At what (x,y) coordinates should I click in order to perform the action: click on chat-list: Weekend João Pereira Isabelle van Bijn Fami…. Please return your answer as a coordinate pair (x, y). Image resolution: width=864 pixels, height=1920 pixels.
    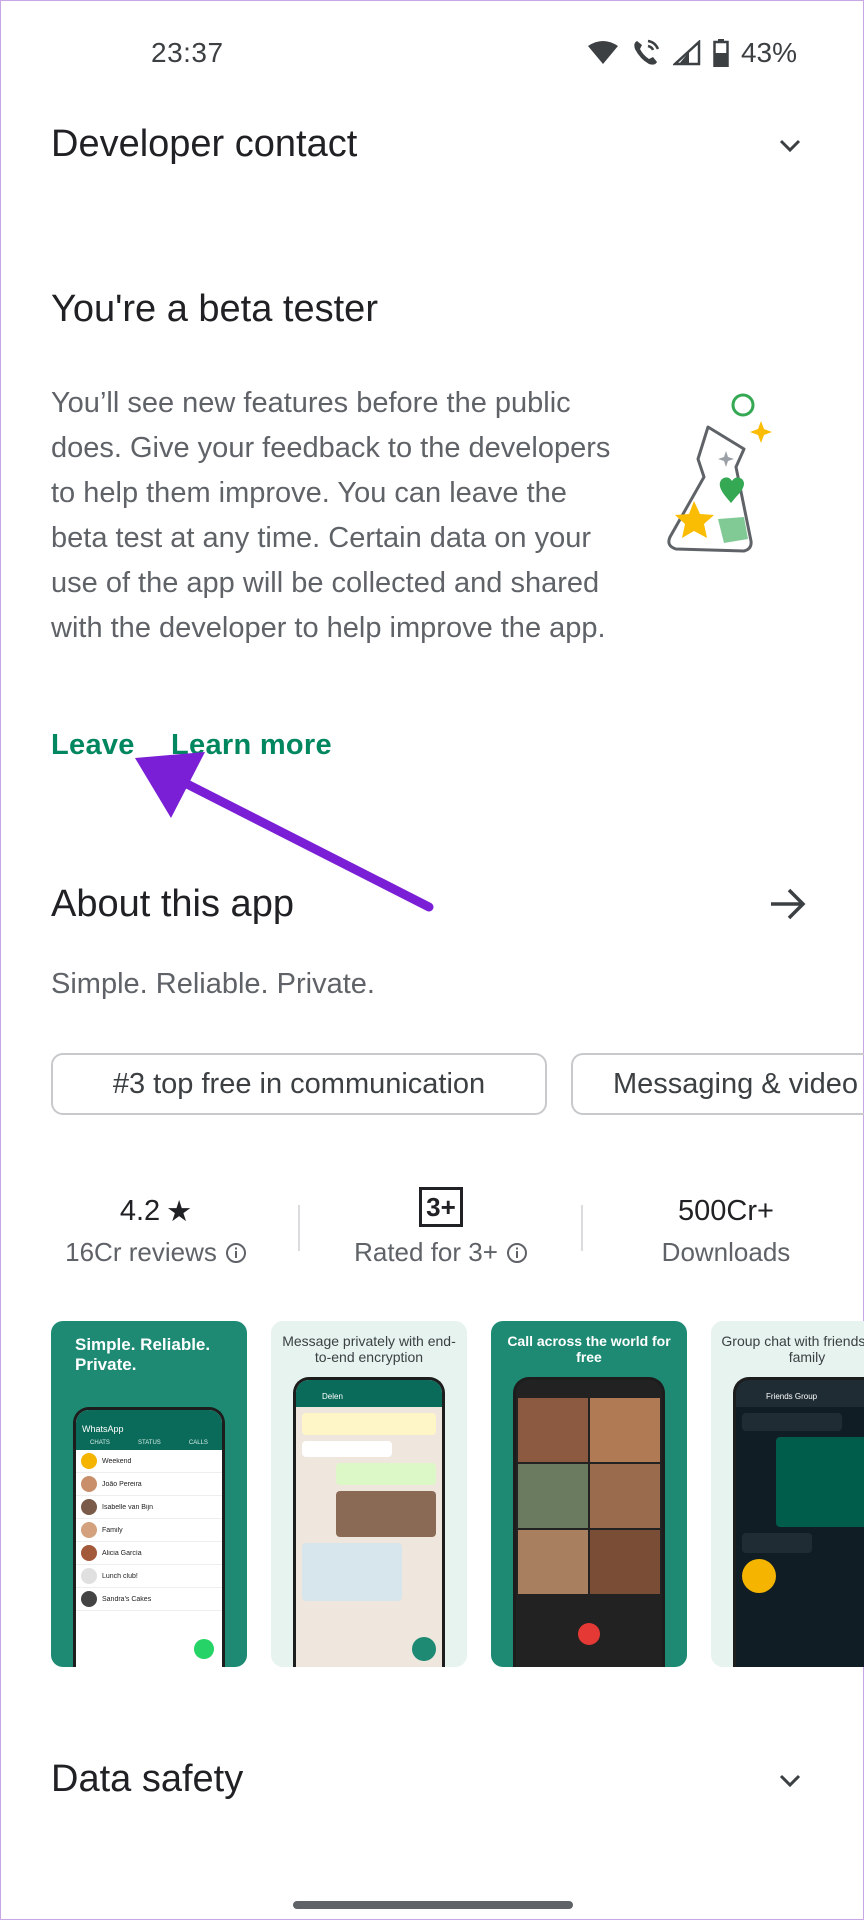
    Looking at the image, I should click on (149, 1530).